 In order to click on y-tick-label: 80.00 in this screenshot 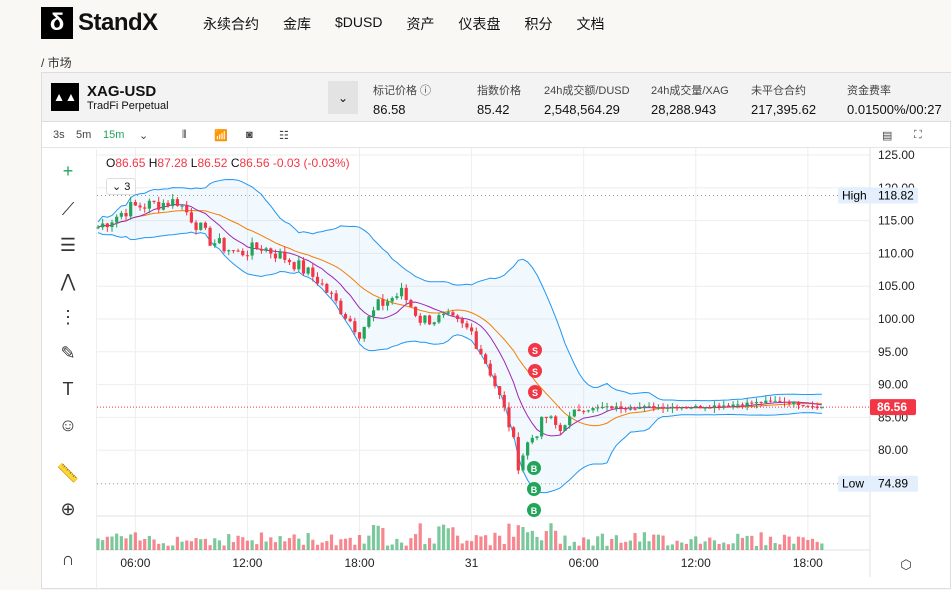, I will do `click(893, 450)`.